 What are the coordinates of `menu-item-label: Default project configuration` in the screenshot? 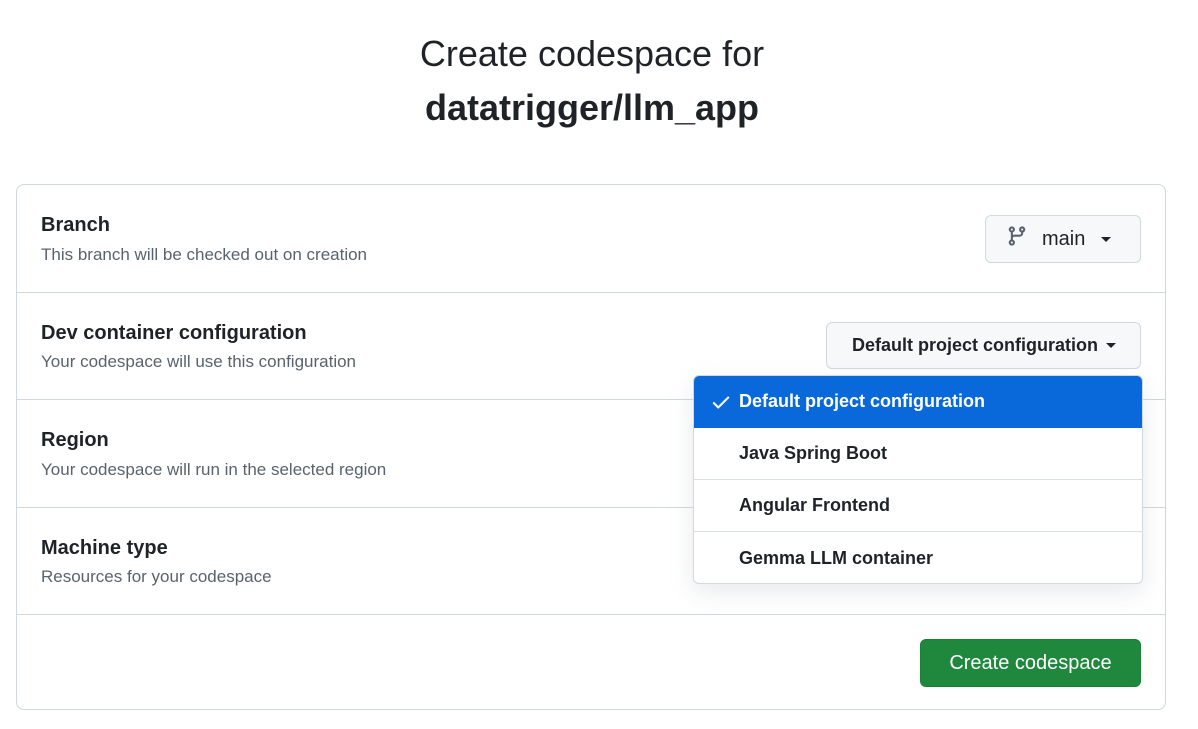 It's located at (862, 401).